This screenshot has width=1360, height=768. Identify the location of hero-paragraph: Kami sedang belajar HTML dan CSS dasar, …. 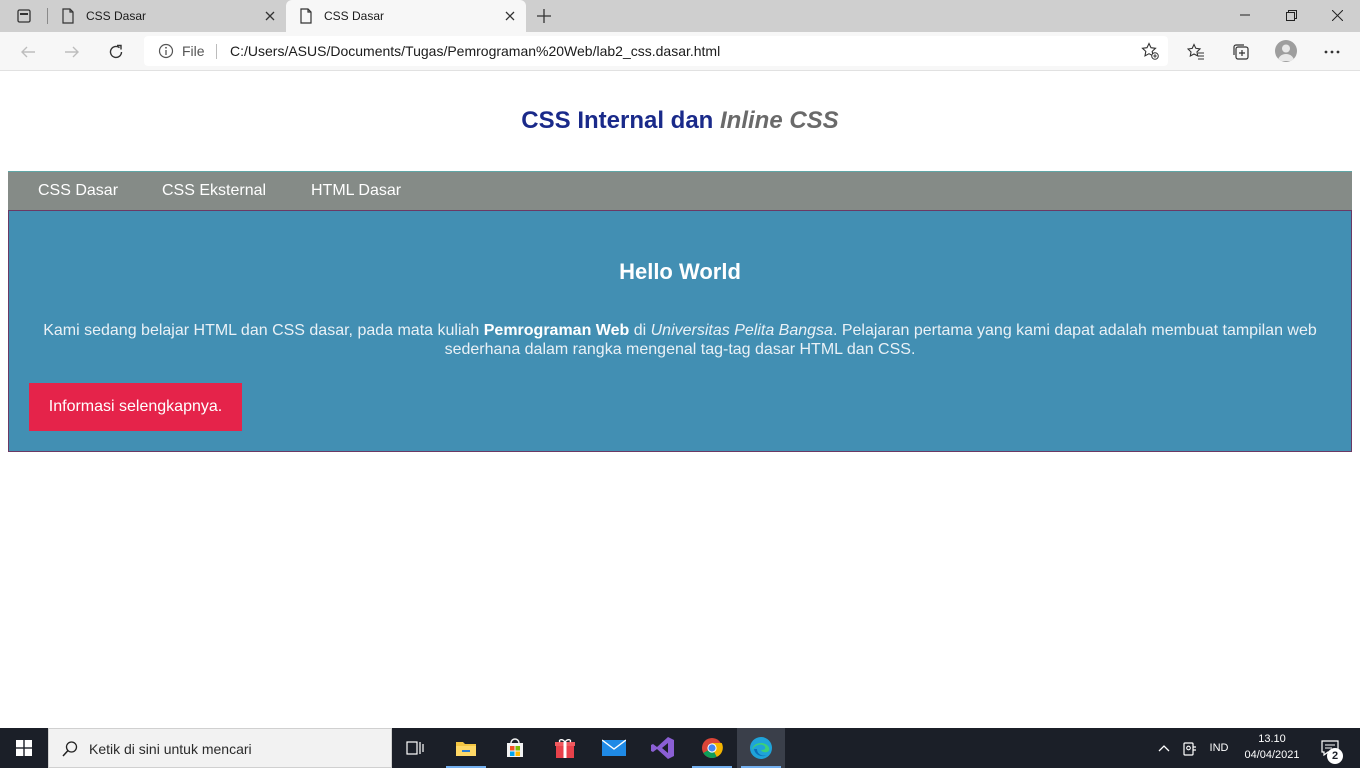
(680, 340).